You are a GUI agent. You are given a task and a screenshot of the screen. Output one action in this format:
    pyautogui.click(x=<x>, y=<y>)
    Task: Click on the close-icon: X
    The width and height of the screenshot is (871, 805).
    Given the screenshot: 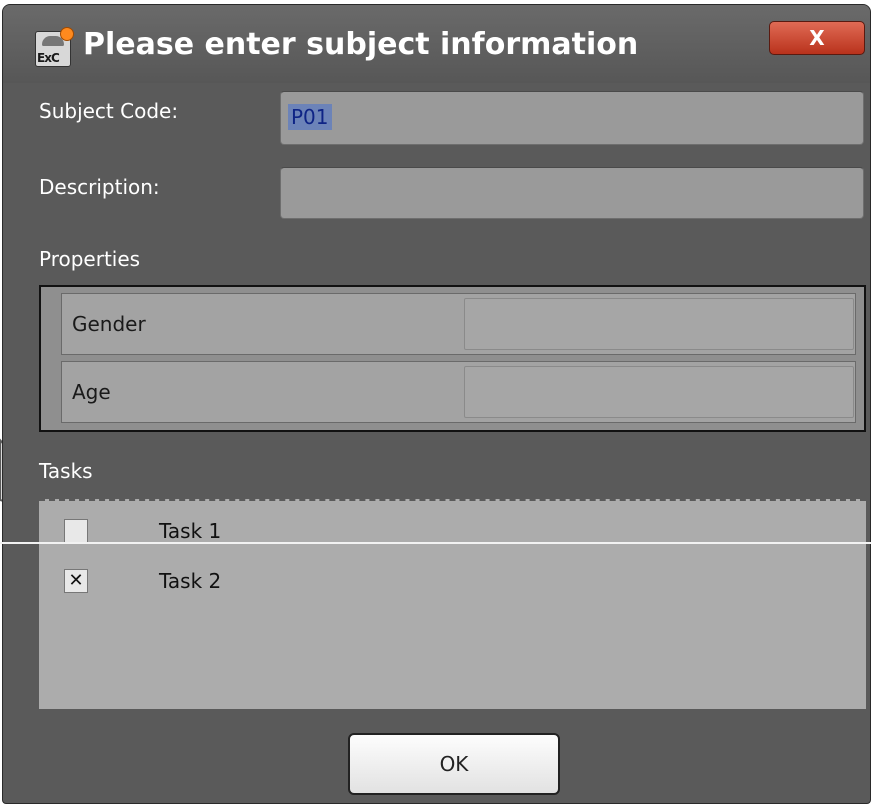 What is the action you would take?
    pyautogui.click(x=817, y=38)
    